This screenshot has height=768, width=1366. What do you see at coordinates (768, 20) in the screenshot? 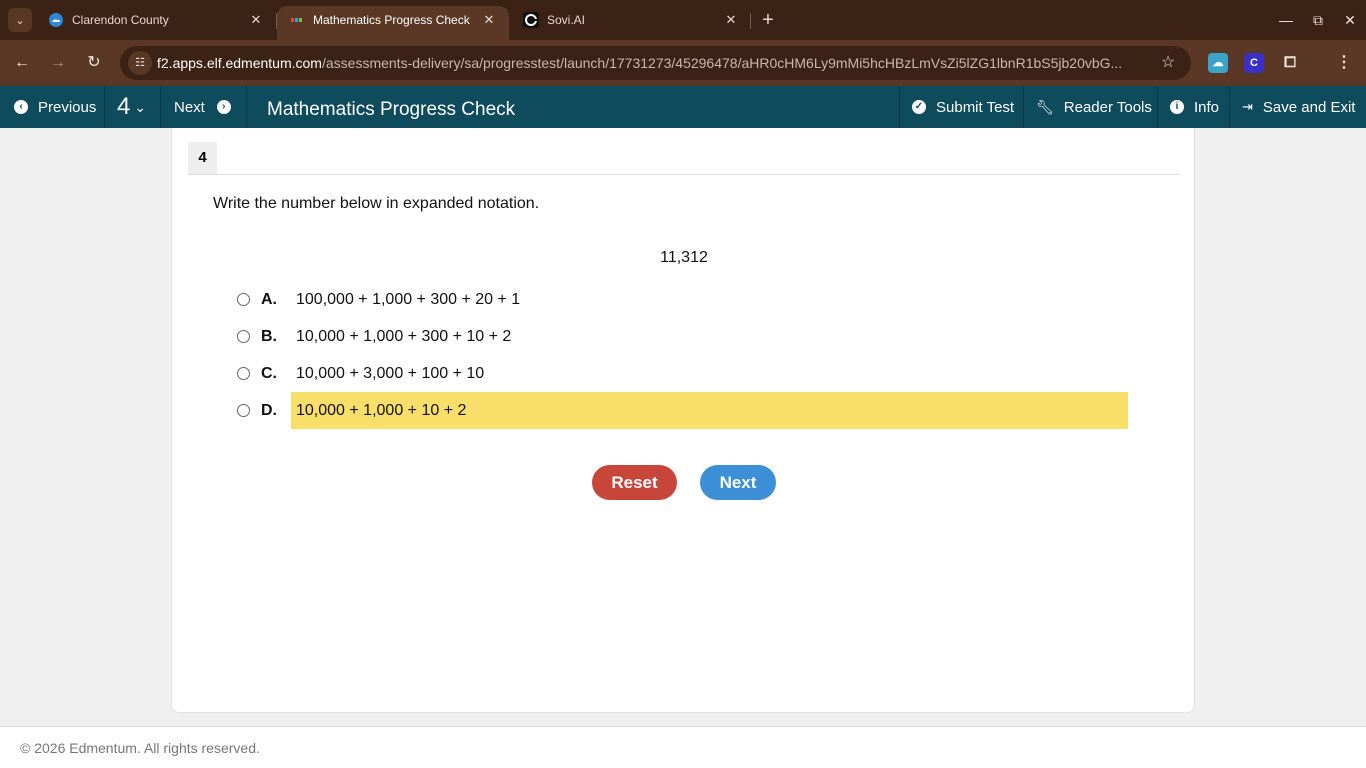
I see `new-tab-icon: +` at bounding box center [768, 20].